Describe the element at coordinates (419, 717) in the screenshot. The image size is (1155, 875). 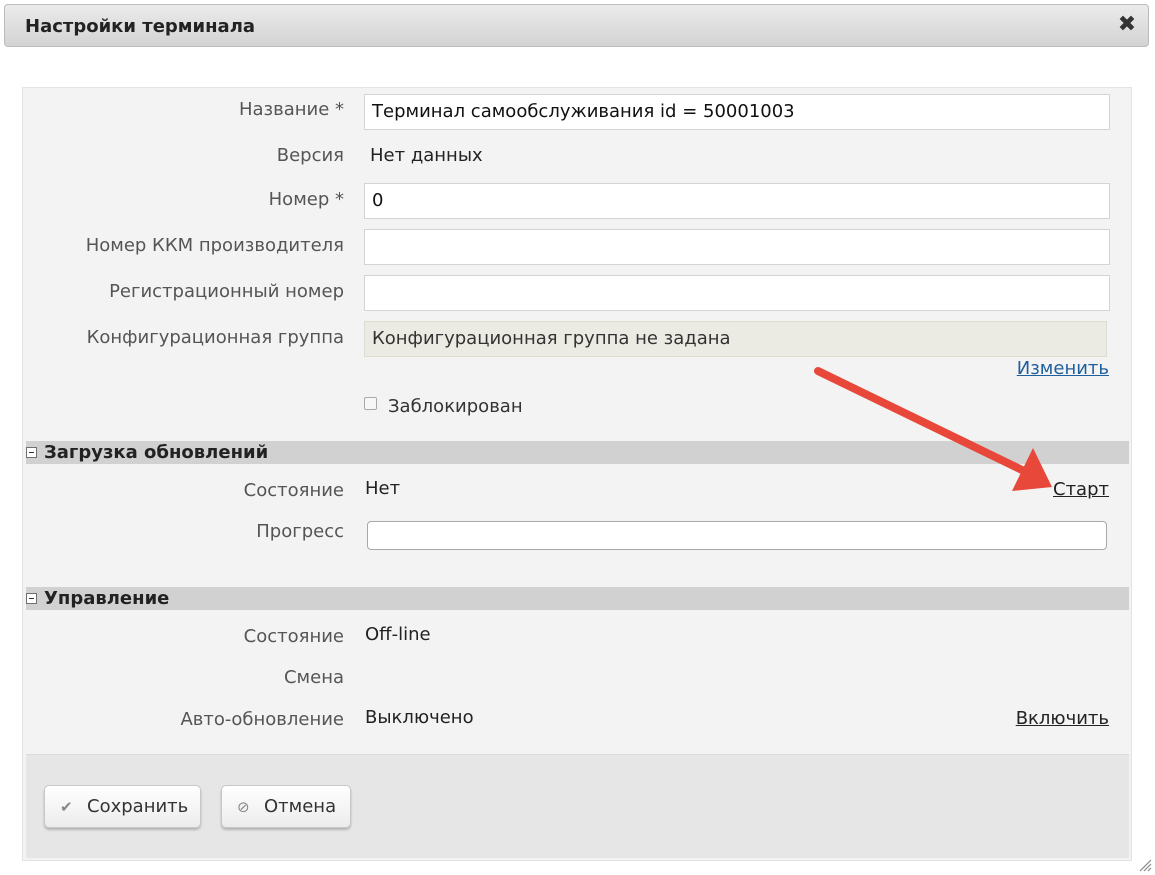
I see `auto-update-value: Выключено` at that location.